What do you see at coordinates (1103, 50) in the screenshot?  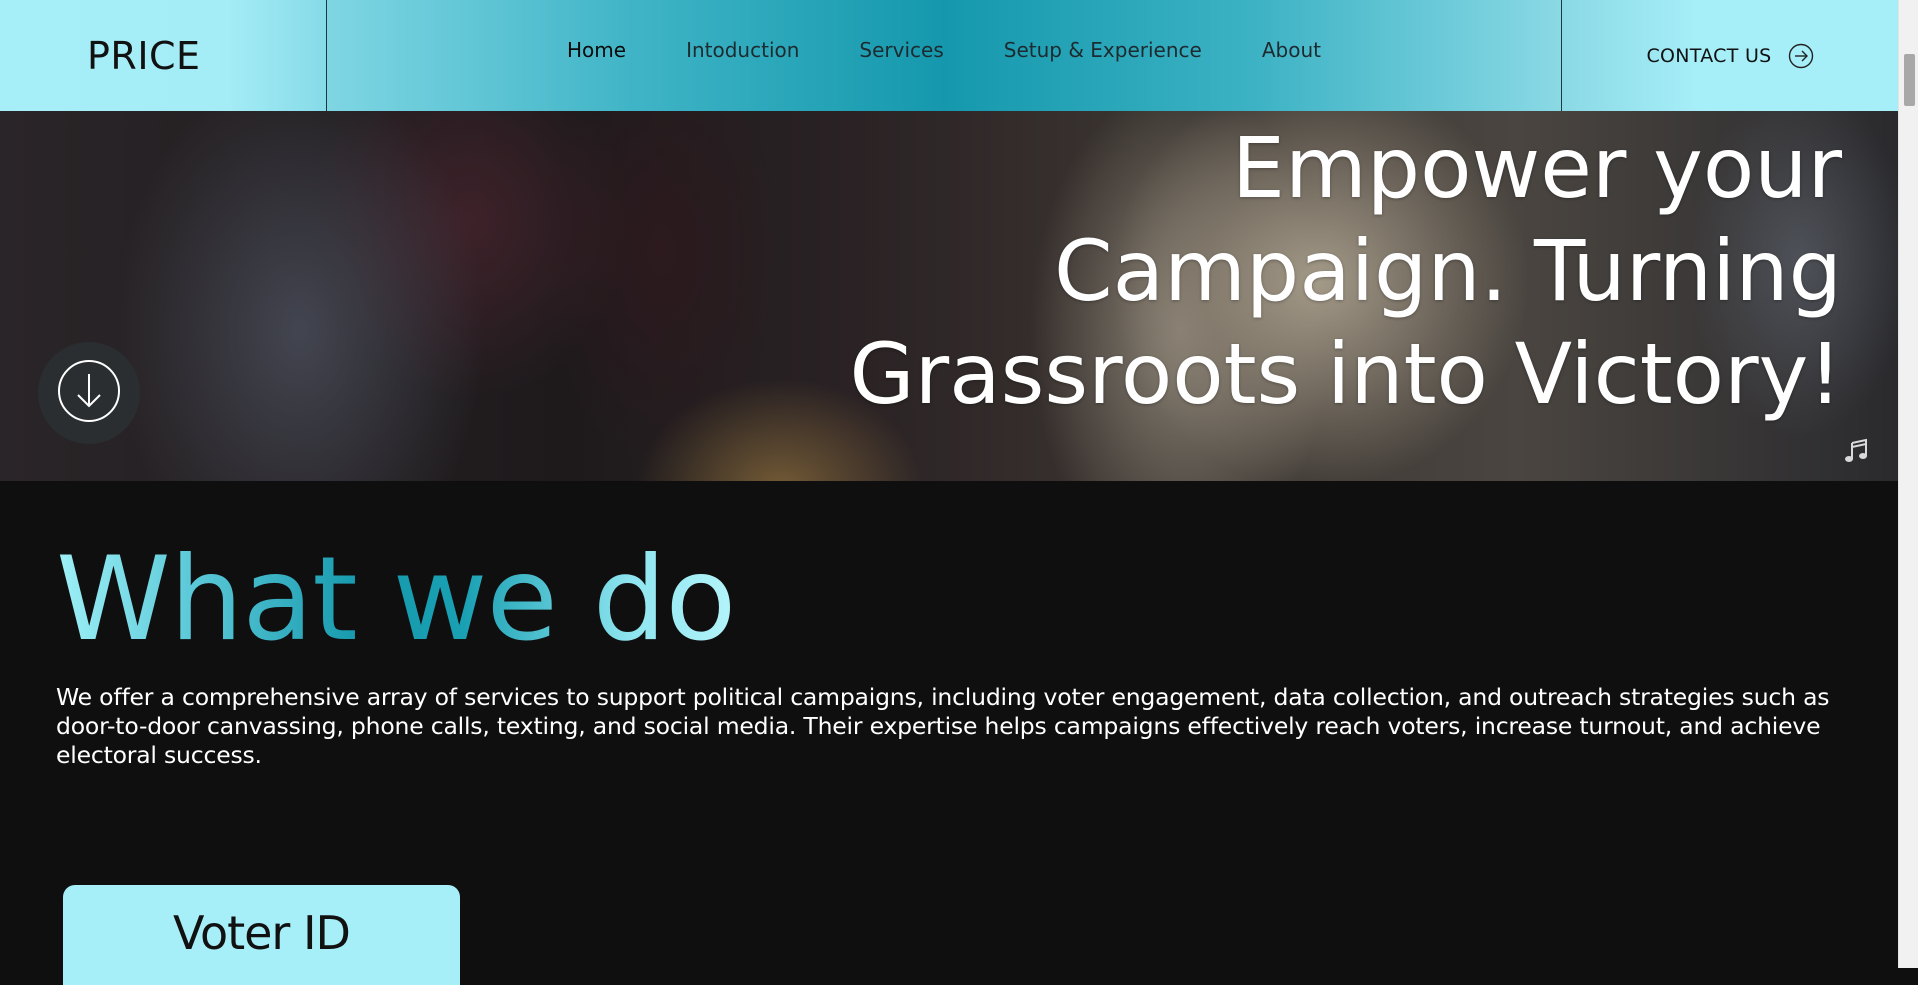 I see `nav-item-setup-experience: Setup & Experience` at bounding box center [1103, 50].